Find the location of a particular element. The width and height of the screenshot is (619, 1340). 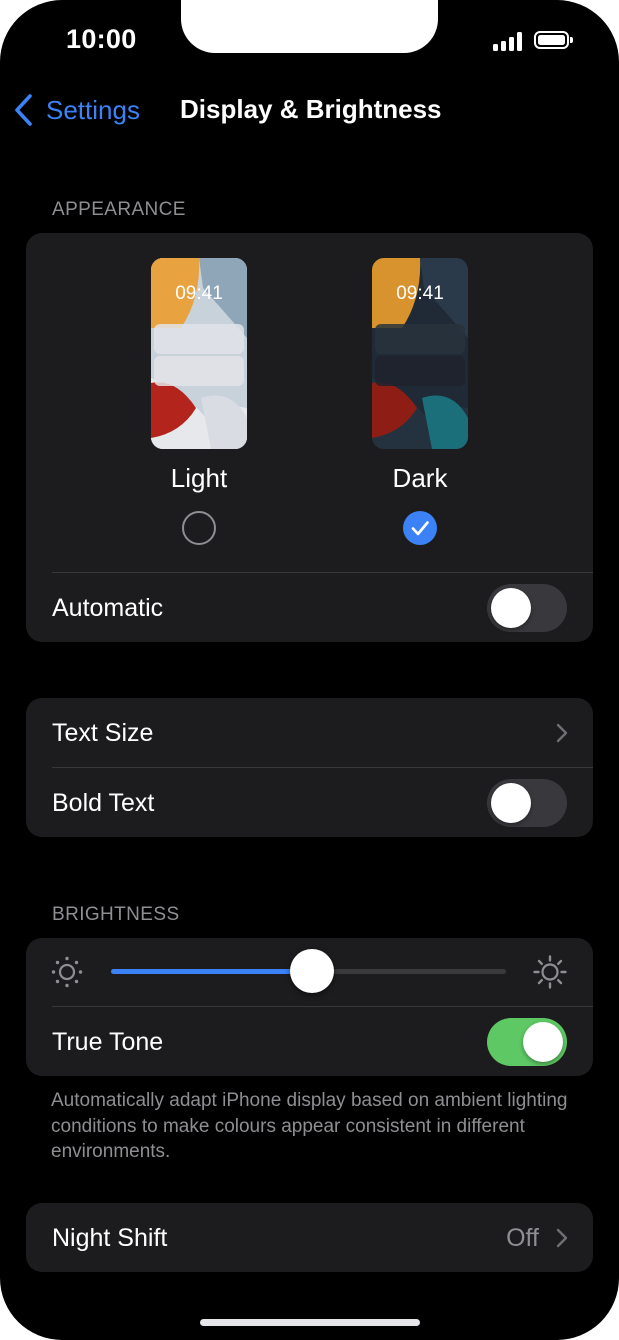

true-tone-toggle is located at coordinates (527, 1042).